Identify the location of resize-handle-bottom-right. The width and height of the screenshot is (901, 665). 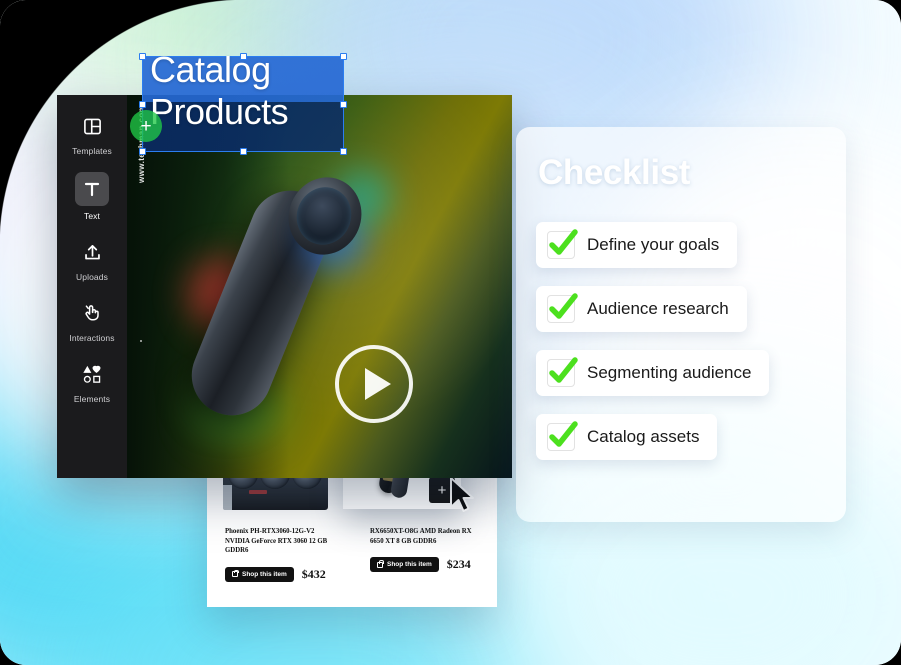
(343, 151).